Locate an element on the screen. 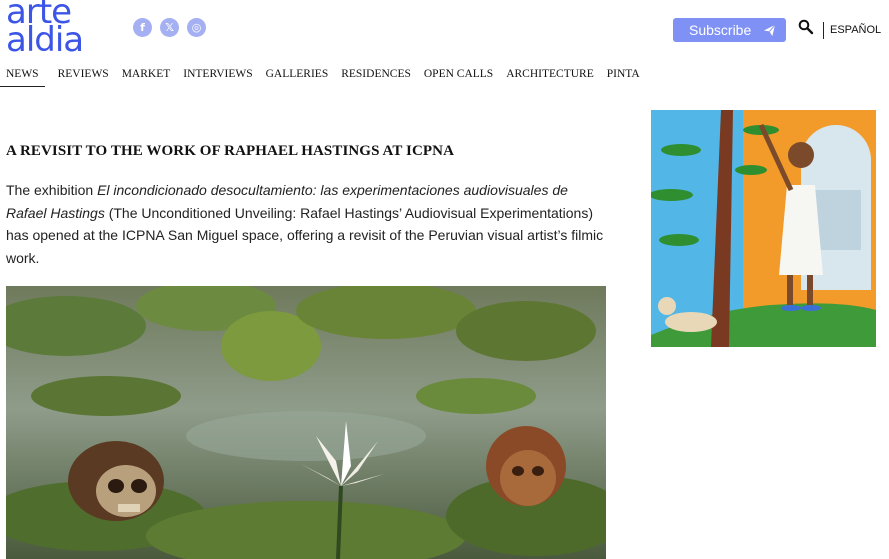 This screenshot has width=889, height=559. facebook-icon: f is located at coordinates (142, 27).